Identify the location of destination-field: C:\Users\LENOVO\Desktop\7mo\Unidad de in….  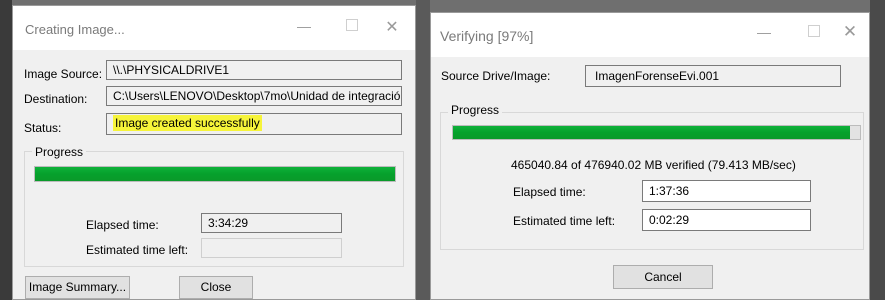
(254, 96).